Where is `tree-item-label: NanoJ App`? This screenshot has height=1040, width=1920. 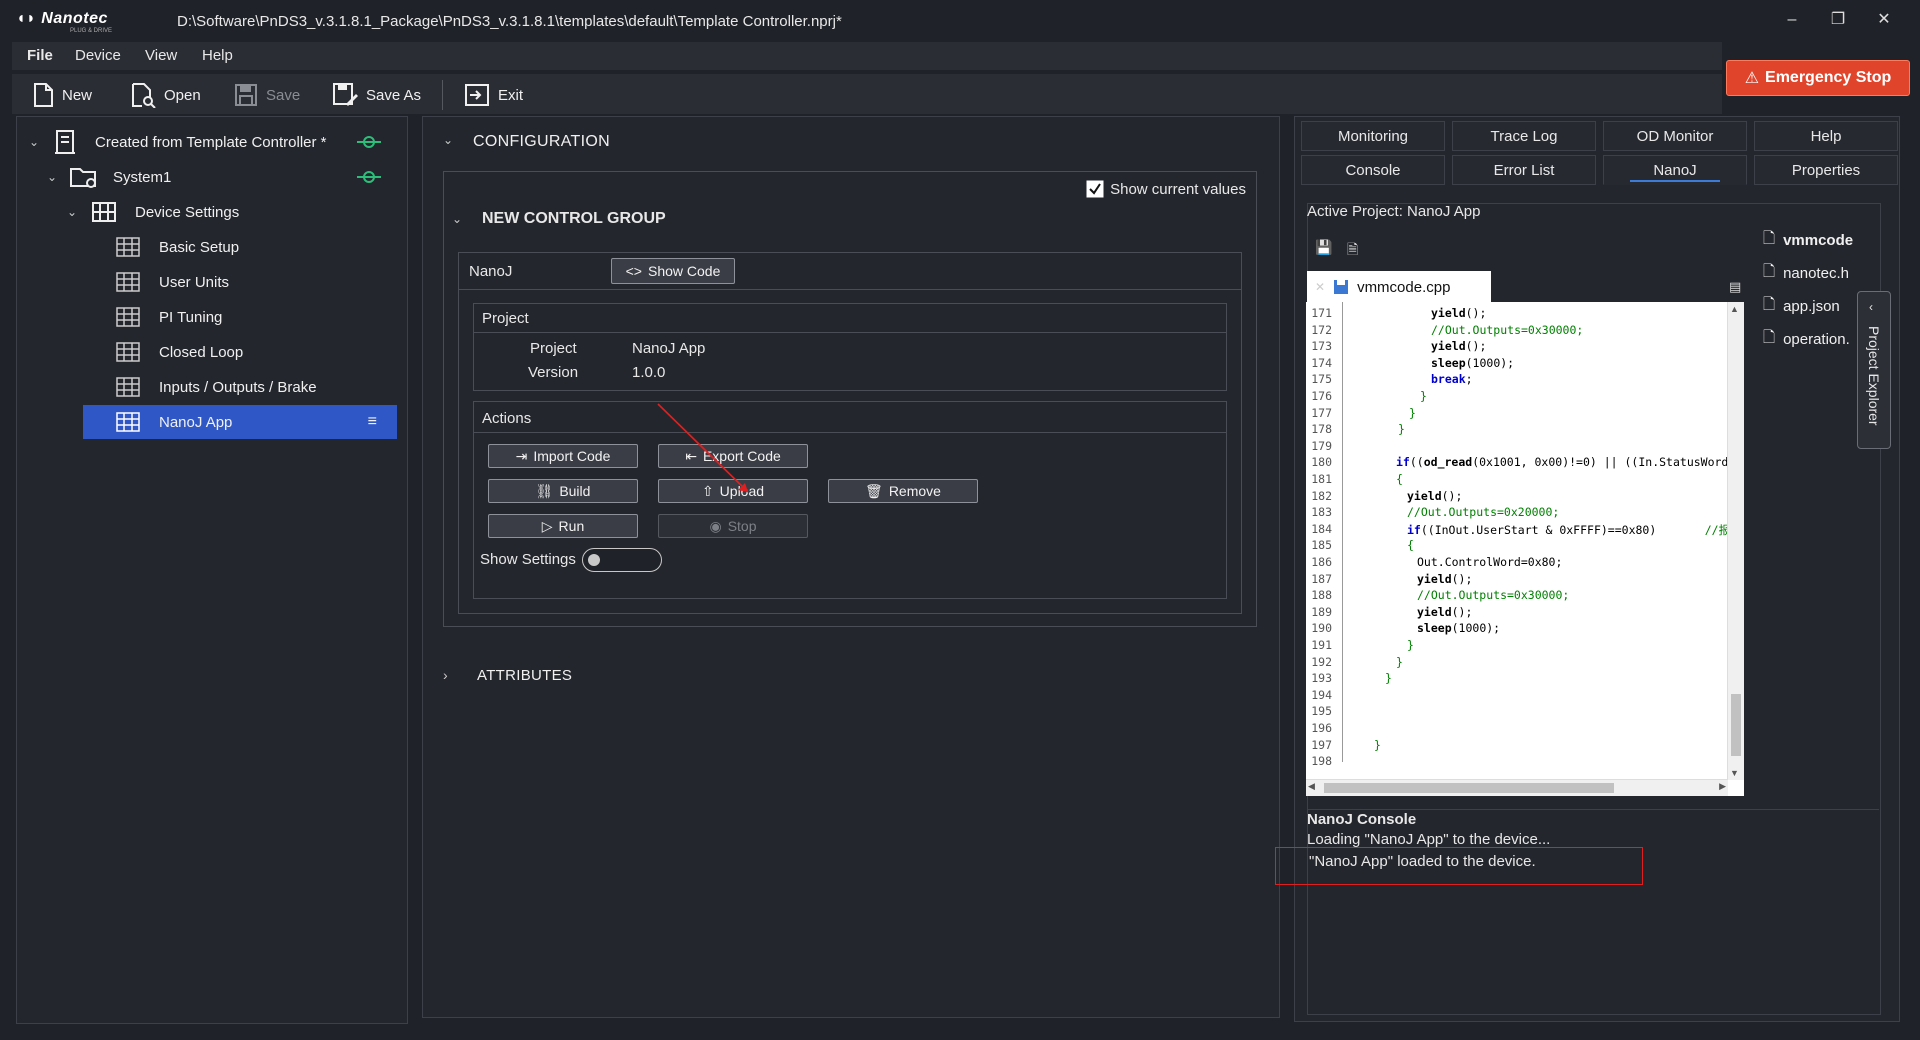
tree-item-label: NanoJ App is located at coordinates (196, 422).